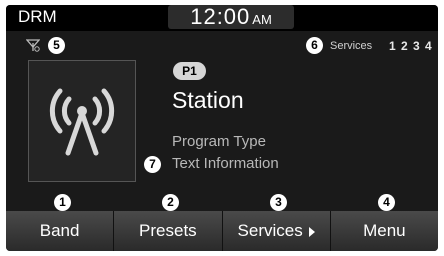  I want to click on preset-number-badge: P1, so click(189, 71).